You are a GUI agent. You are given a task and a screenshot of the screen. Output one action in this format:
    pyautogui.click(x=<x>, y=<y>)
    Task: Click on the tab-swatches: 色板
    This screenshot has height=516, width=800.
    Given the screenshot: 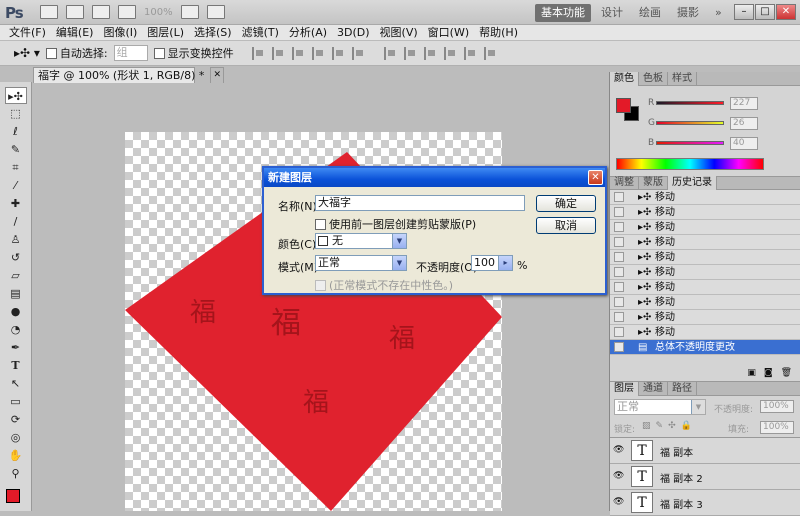 What is the action you would take?
    pyautogui.click(x=653, y=78)
    